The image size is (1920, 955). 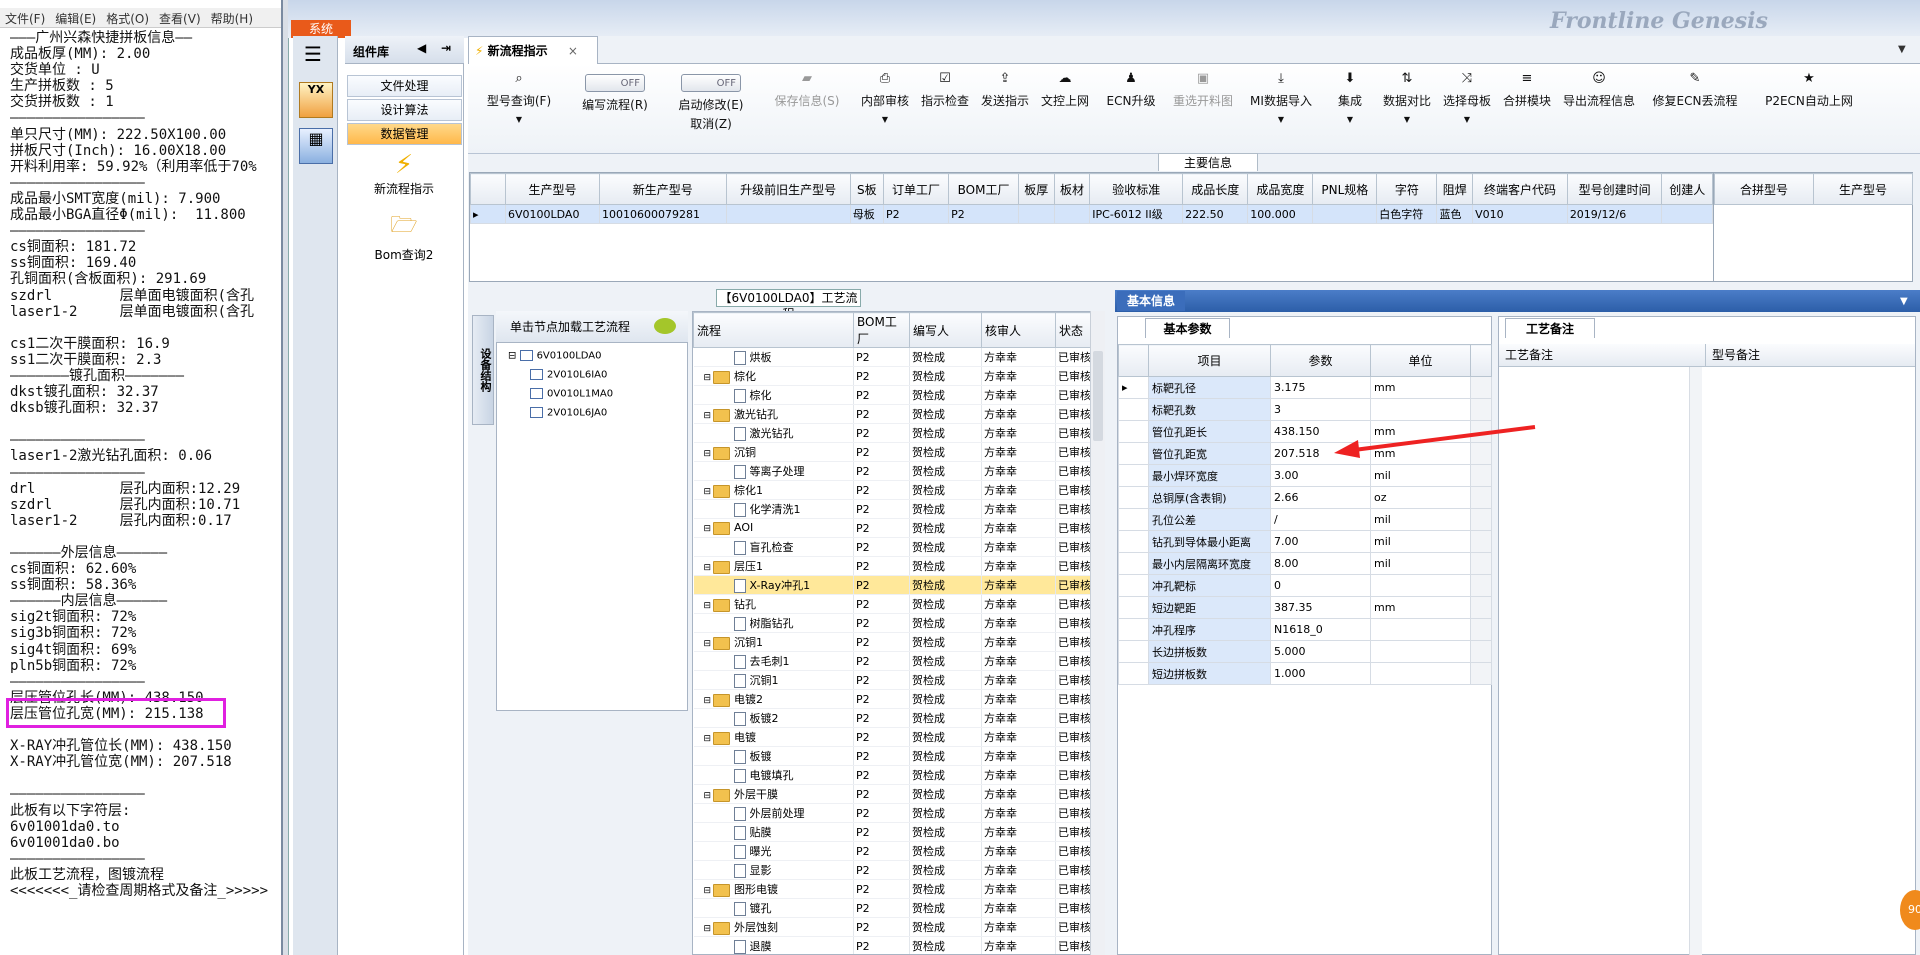 I want to click on process-row: ⊟ 棕化 P2 贺检成 方幸幸 已审核, so click(x=892, y=376).